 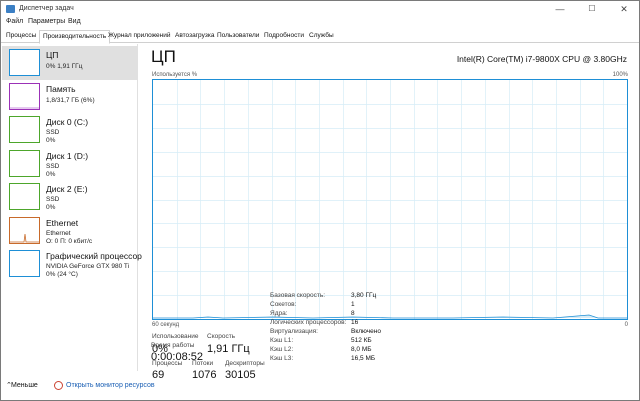 I want to click on window-title: Диспетчер задач, so click(x=46, y=8).